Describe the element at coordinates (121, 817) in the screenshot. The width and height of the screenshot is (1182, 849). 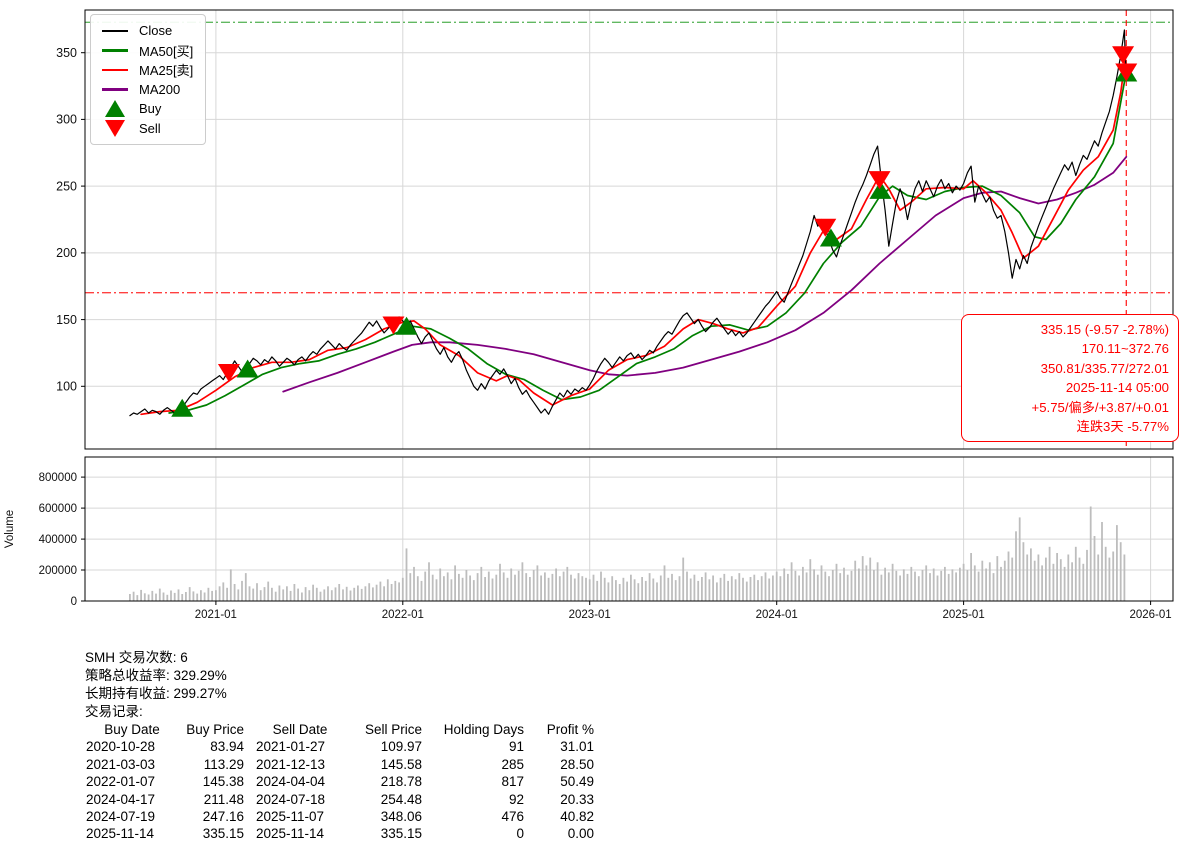
I see `trade-cell: 2024-07-19` at that location.